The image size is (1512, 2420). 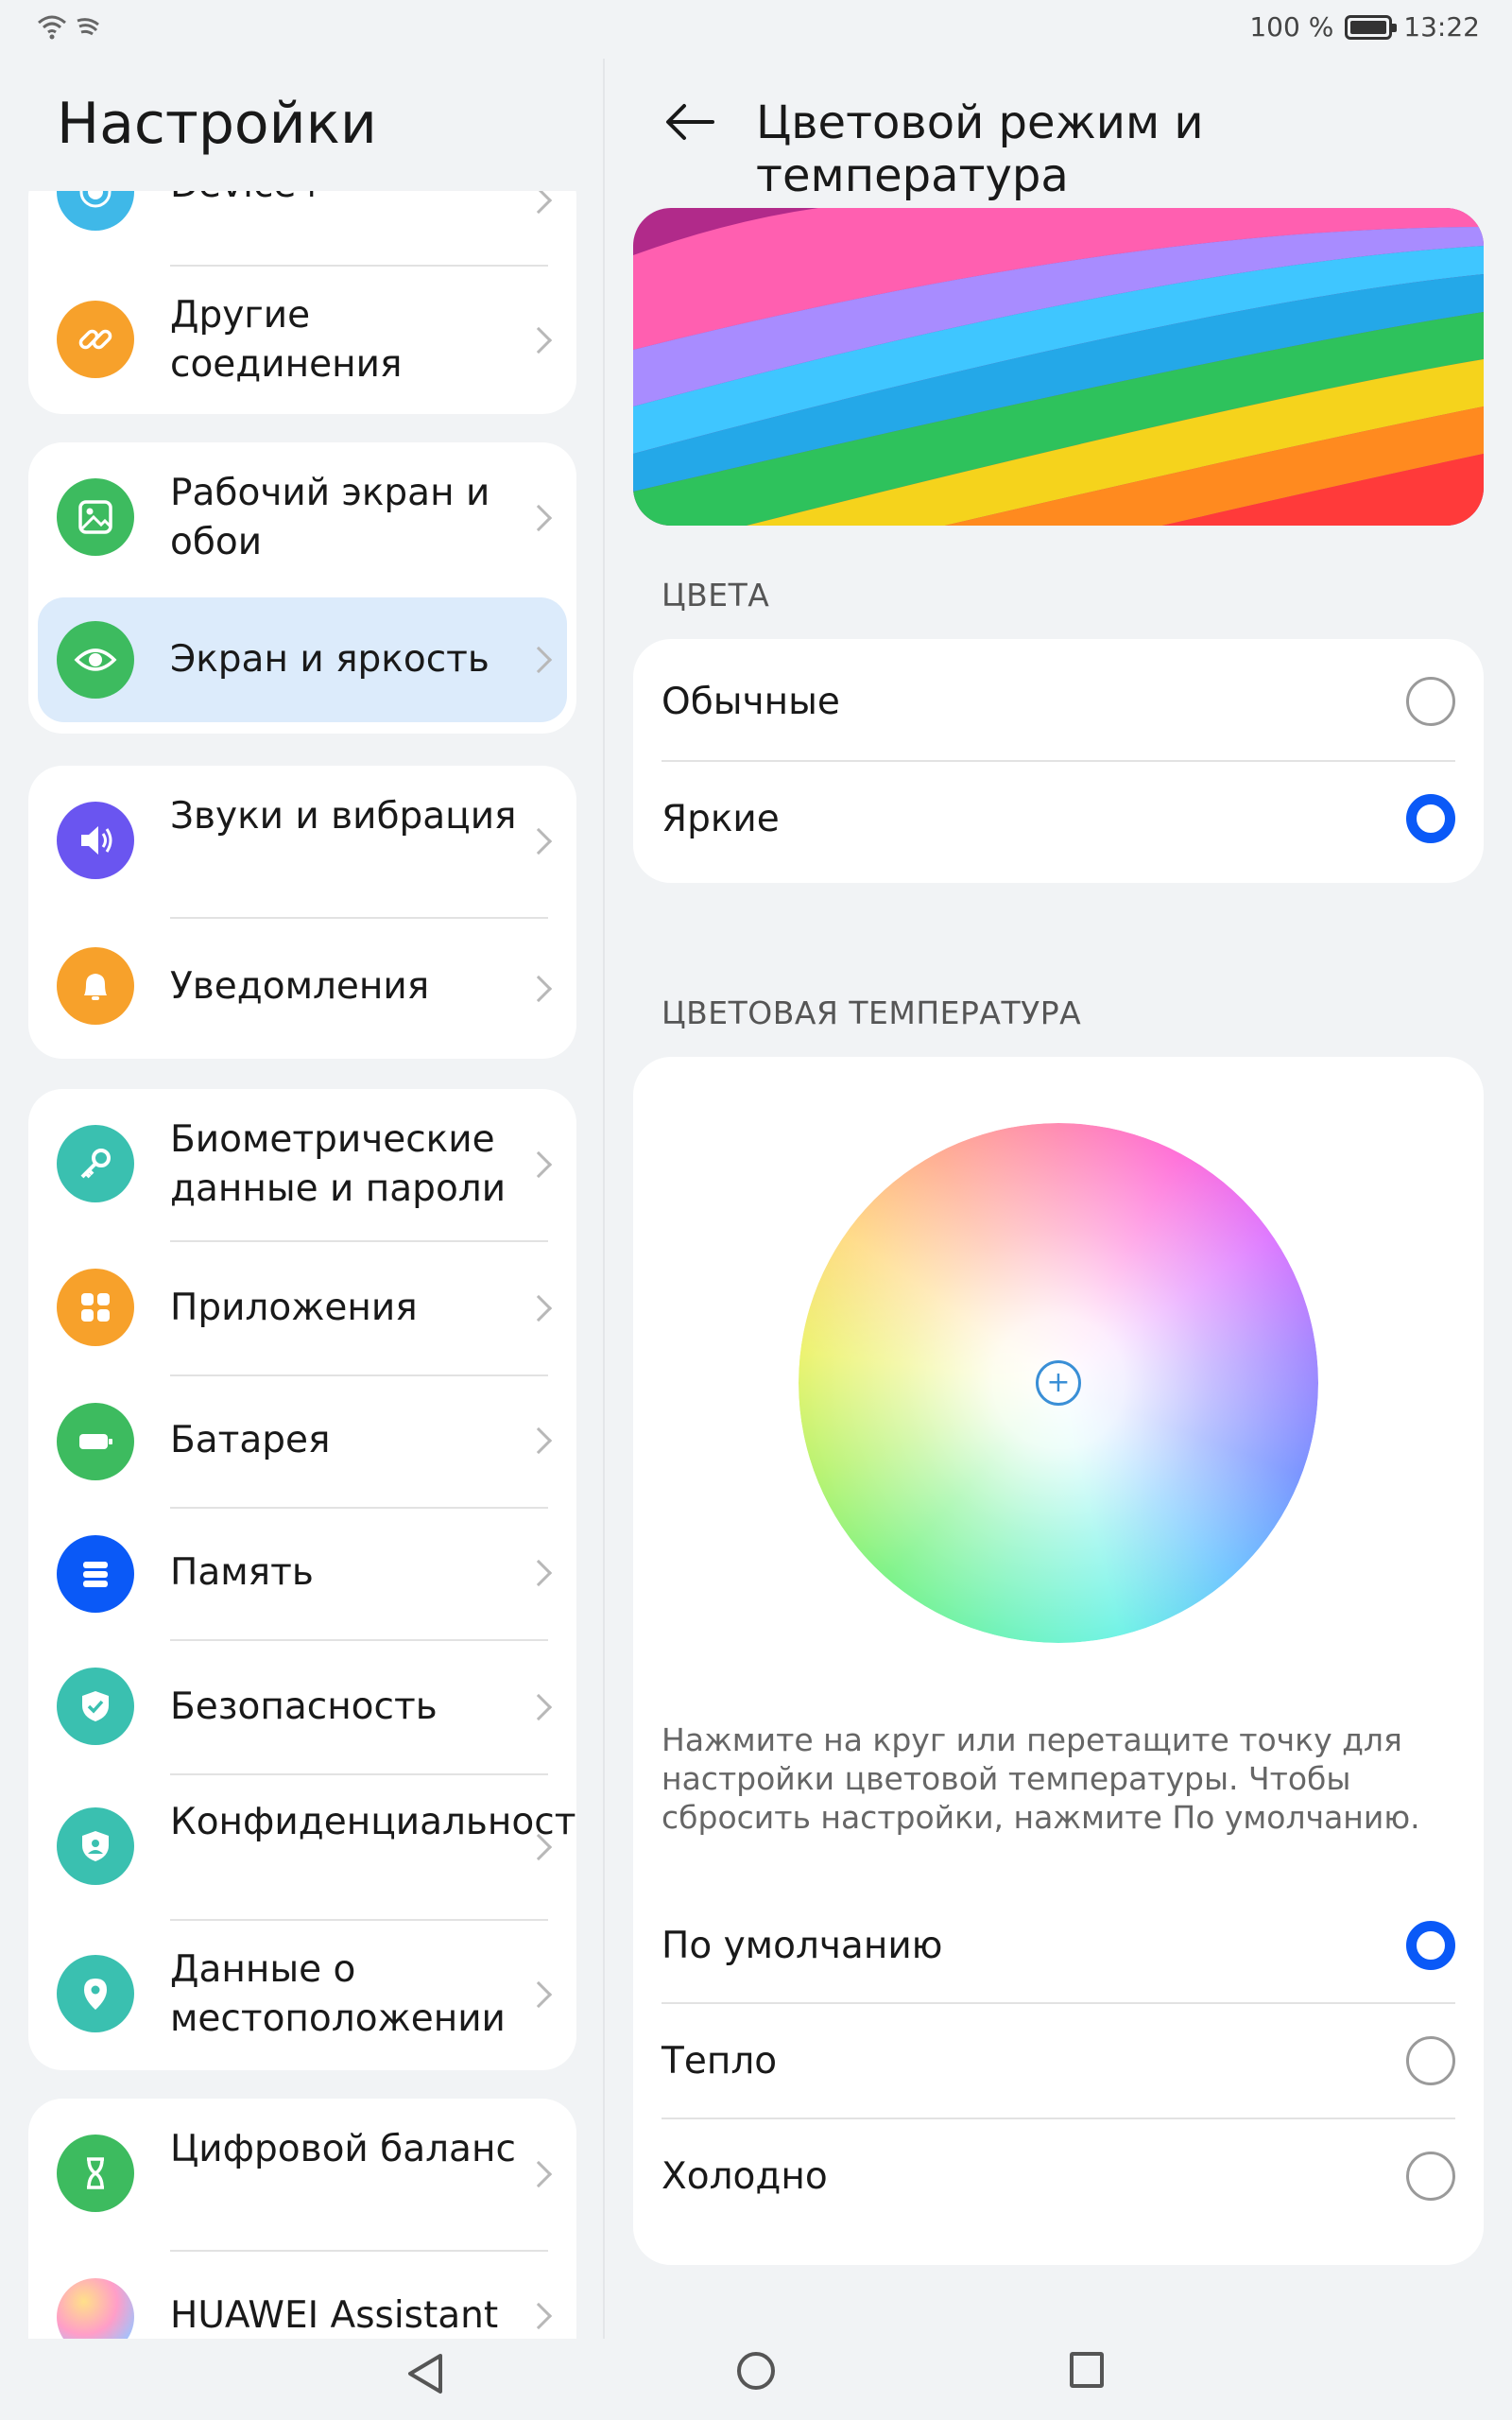 I want to click on radio-normal, so click(x=1430, y=701).